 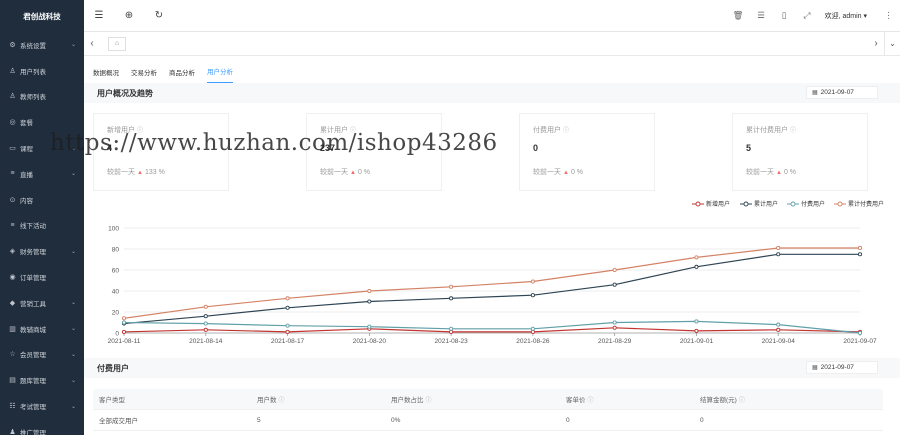 I want to click on sidebar-item-label: 财务管理, so click(x=33, y=253).